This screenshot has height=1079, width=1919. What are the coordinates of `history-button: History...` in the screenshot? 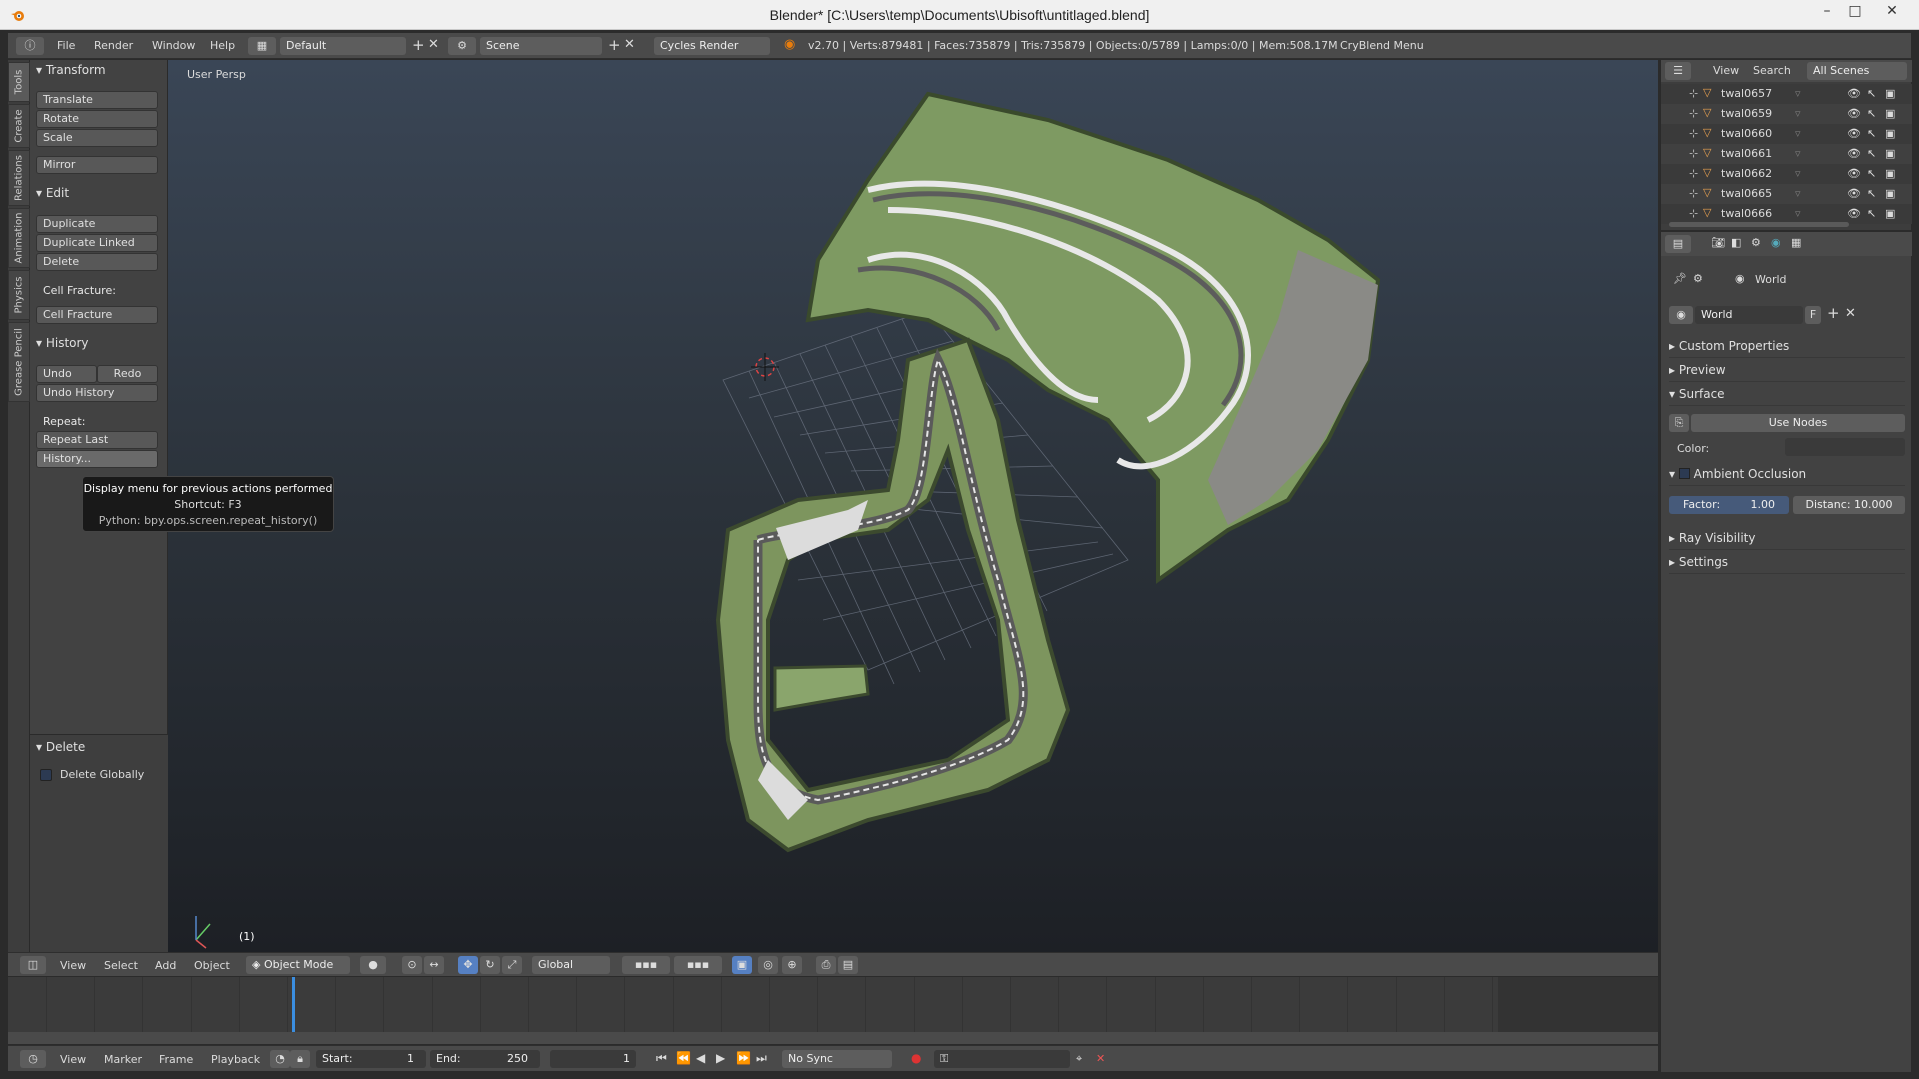 It's located at (97, 459).